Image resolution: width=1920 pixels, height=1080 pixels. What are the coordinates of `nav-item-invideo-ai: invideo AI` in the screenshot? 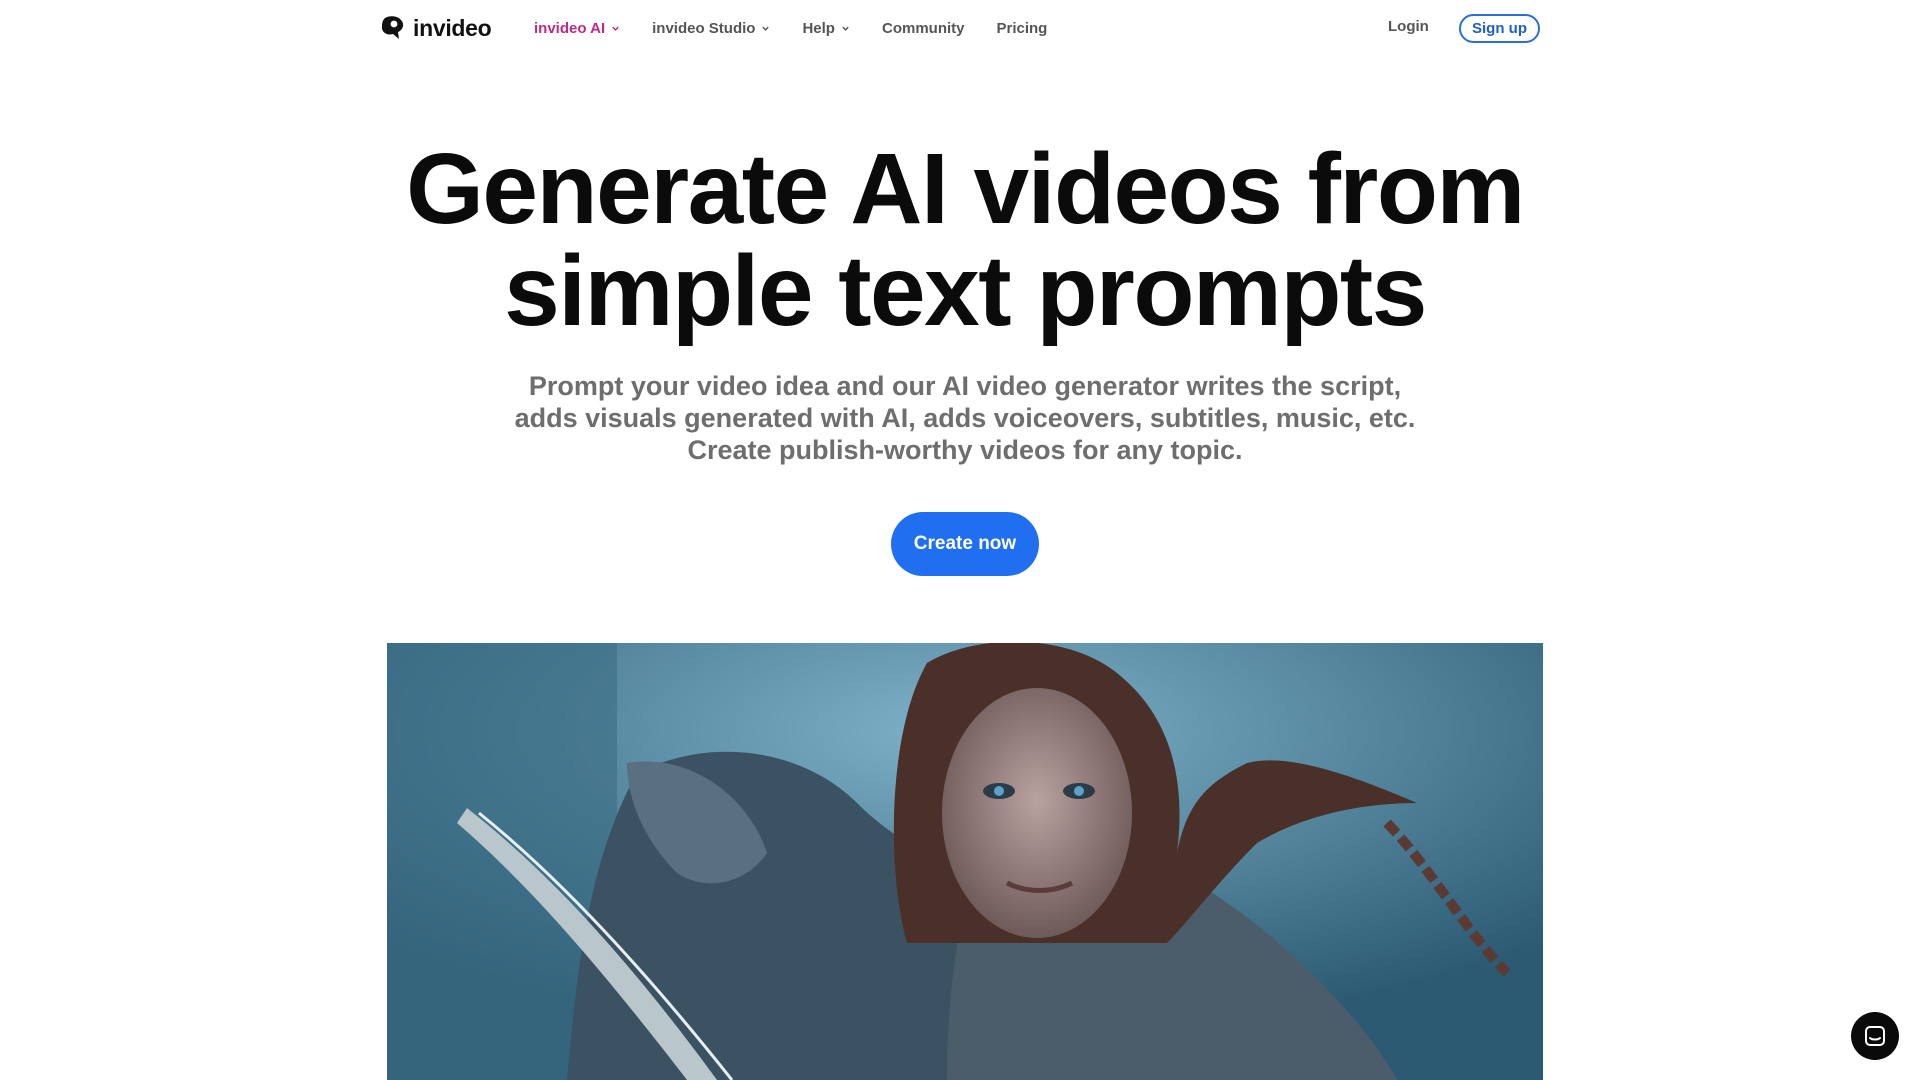 It's located at (577, 28).